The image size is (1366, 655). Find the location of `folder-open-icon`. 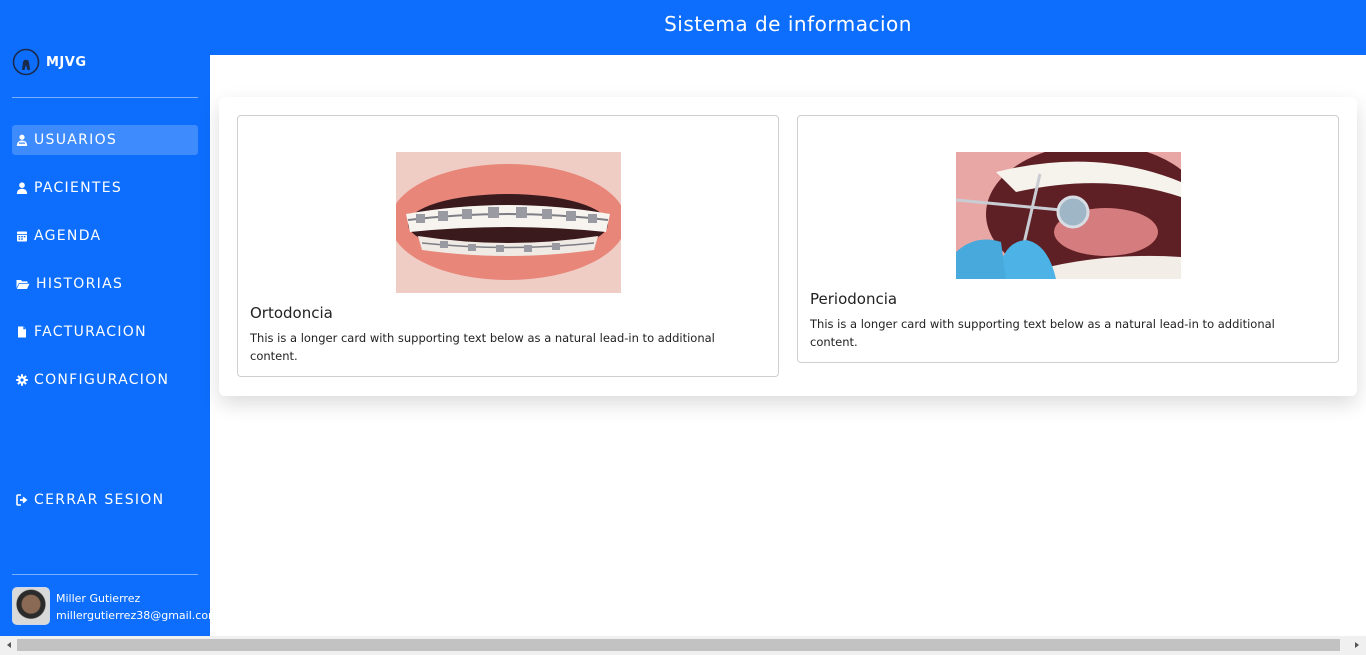

folder-open-icon is located at coordinates (23, 284).